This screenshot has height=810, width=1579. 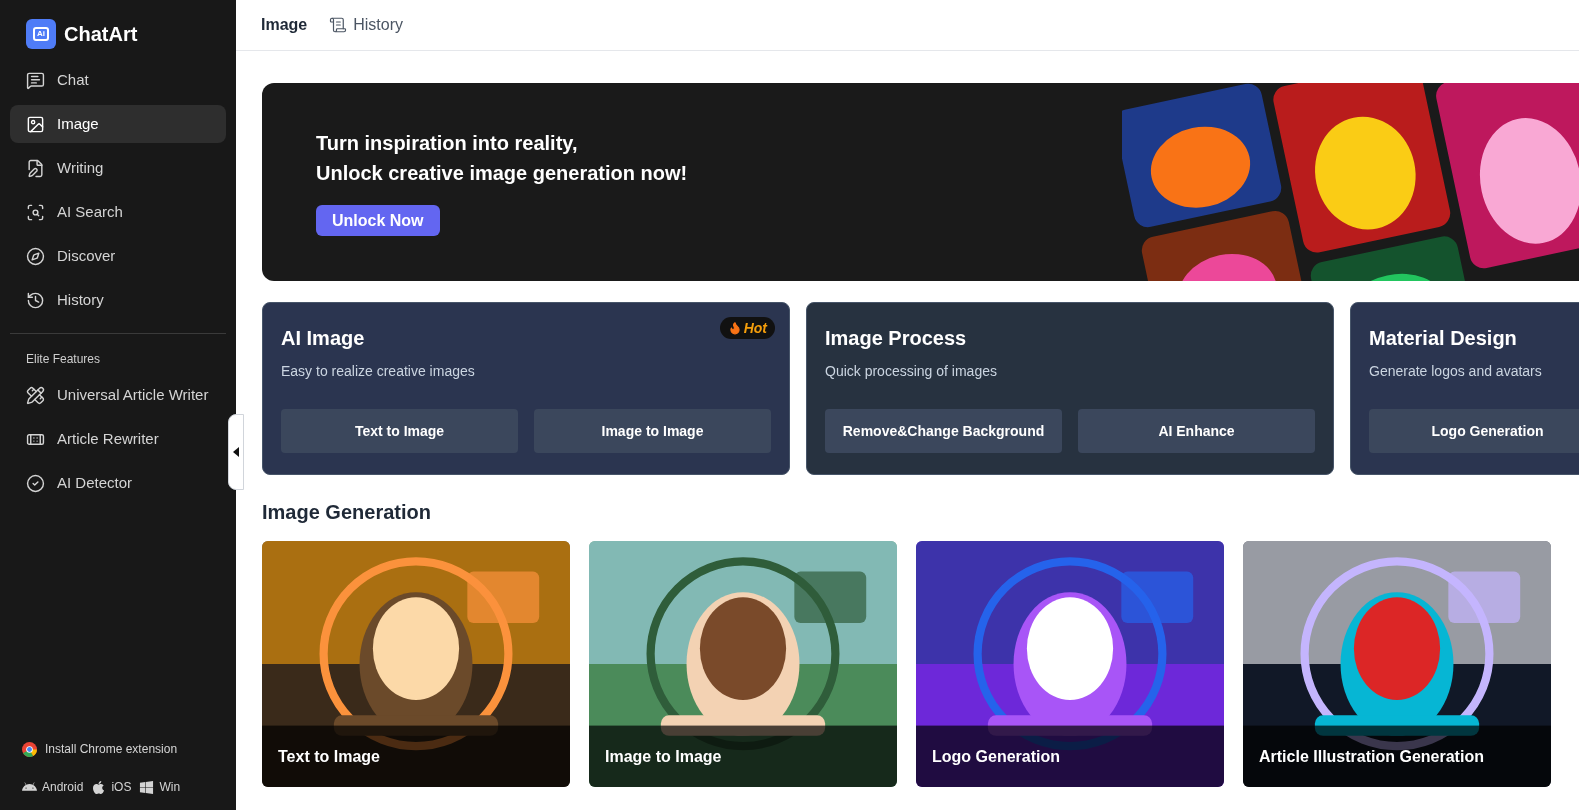 What do you see at coordinates (502, 173) in the screenshot?
I see `banner-headline: Unlock creative image generation now!` at bounding box center [502, 173].